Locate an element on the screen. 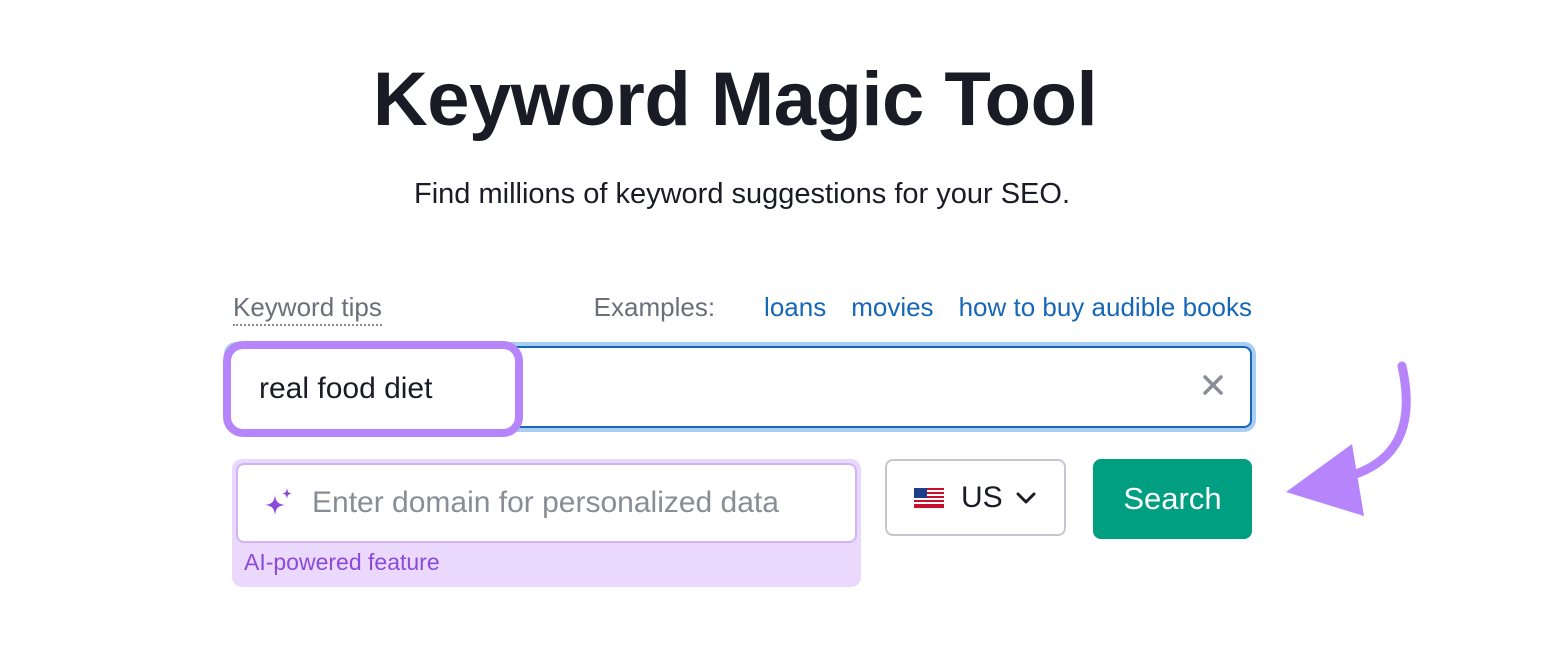 The height and width of the screenshot is (650, 1554). us-flag-icon is located at coordinates (929, 497).